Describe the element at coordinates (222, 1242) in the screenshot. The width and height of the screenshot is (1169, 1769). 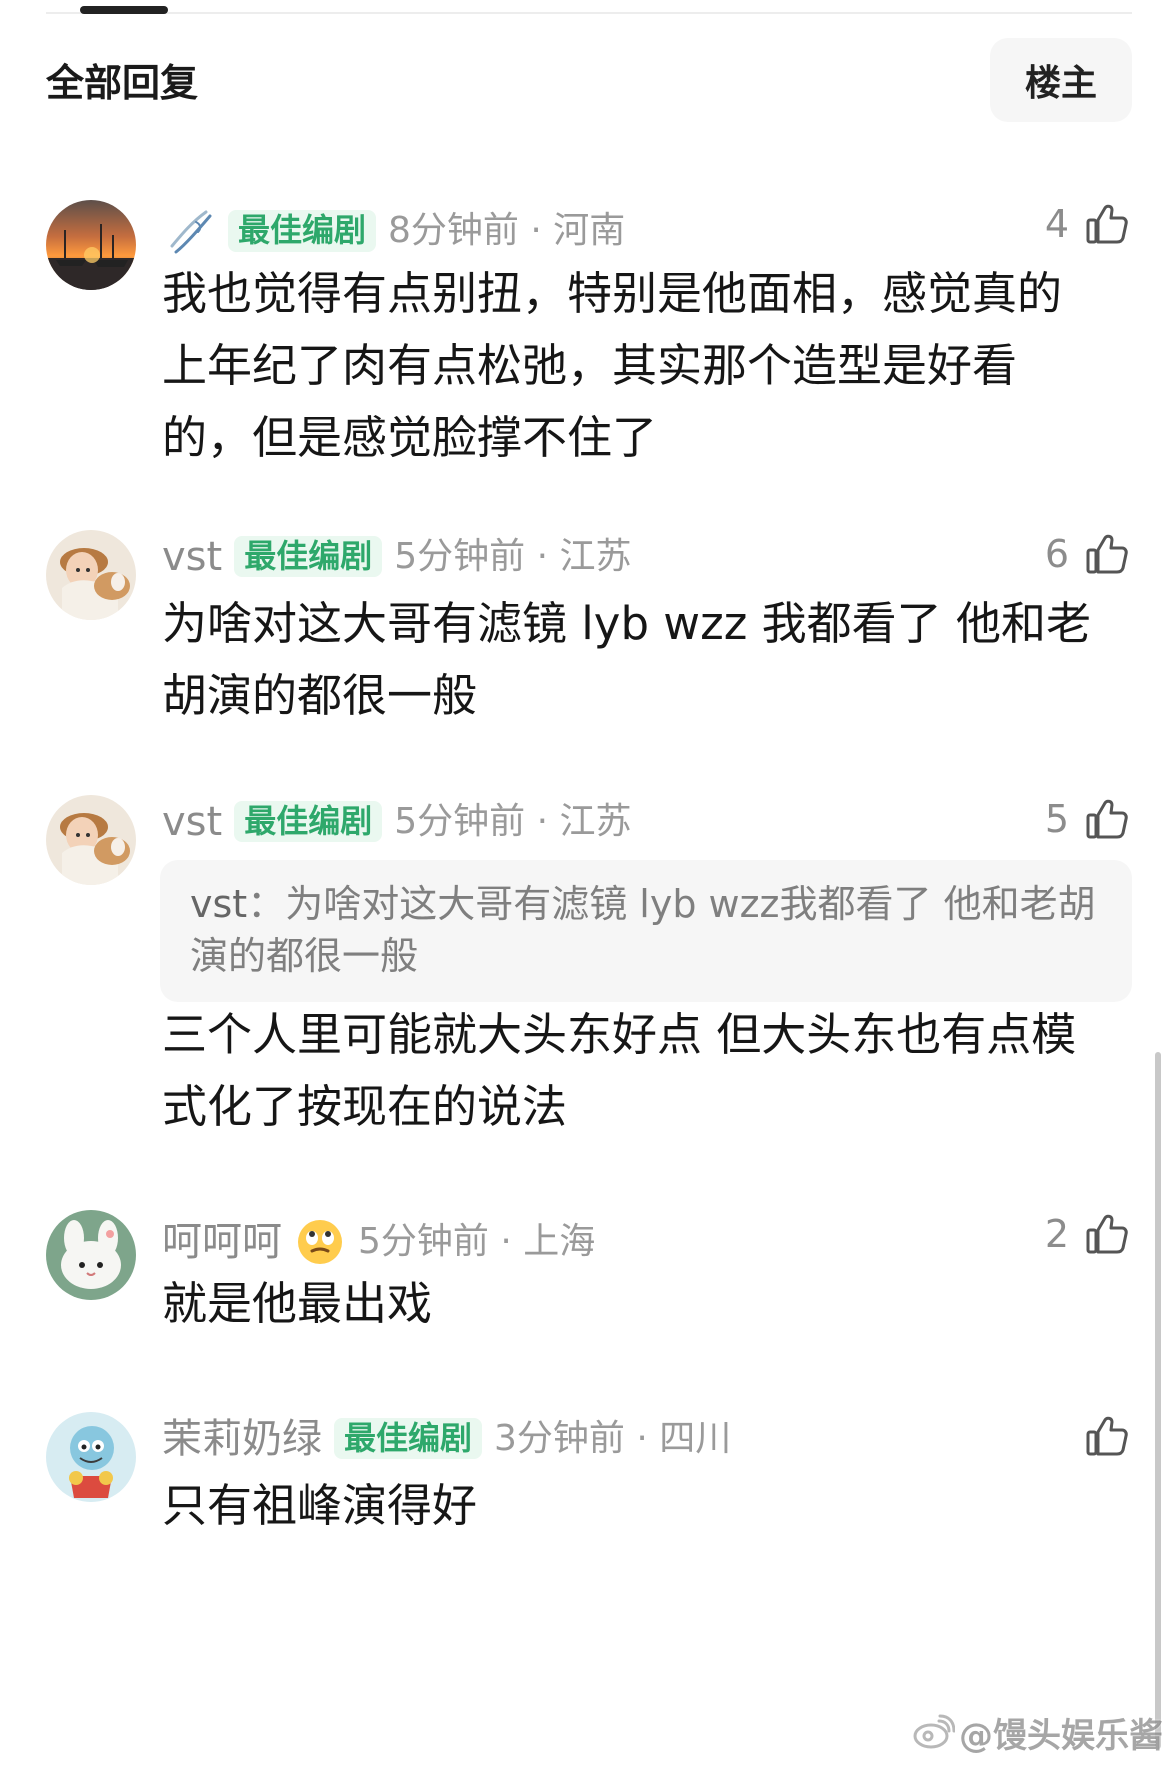
I see `username: 呵呵呵` at that location.